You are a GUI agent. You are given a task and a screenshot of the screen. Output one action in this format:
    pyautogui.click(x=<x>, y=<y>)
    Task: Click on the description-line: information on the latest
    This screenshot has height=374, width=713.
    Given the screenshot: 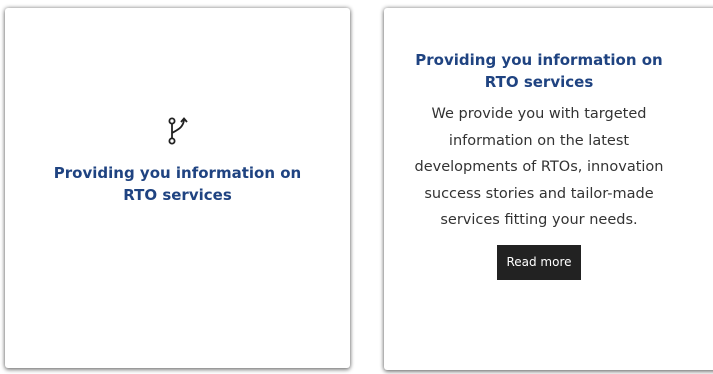 What is the action you would take?
    pyautogui.click(x=539, y=140)
    